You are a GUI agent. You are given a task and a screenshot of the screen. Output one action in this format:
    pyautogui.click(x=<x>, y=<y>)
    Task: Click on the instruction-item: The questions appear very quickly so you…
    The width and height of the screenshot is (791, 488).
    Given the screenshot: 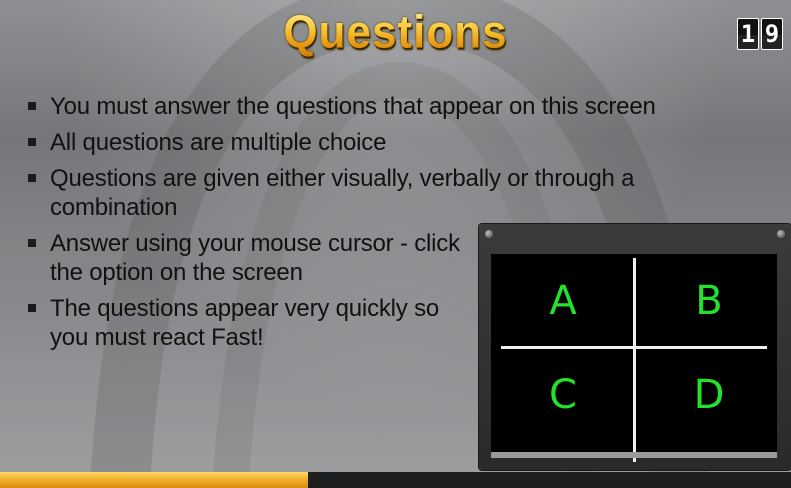 What is the action you would take?
    pyautogui.click(x=248, y=323)
    